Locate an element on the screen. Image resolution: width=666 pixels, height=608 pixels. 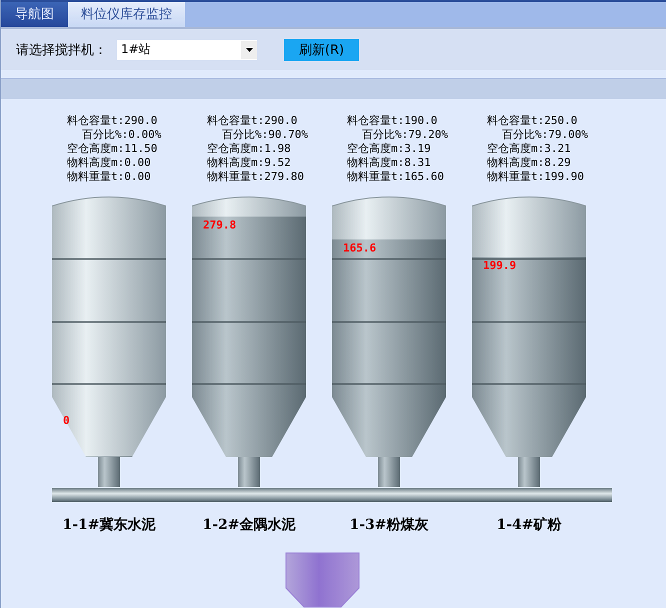
empty-height-text: 空仓高度m:3.21 is located at coordinates (529, 149).